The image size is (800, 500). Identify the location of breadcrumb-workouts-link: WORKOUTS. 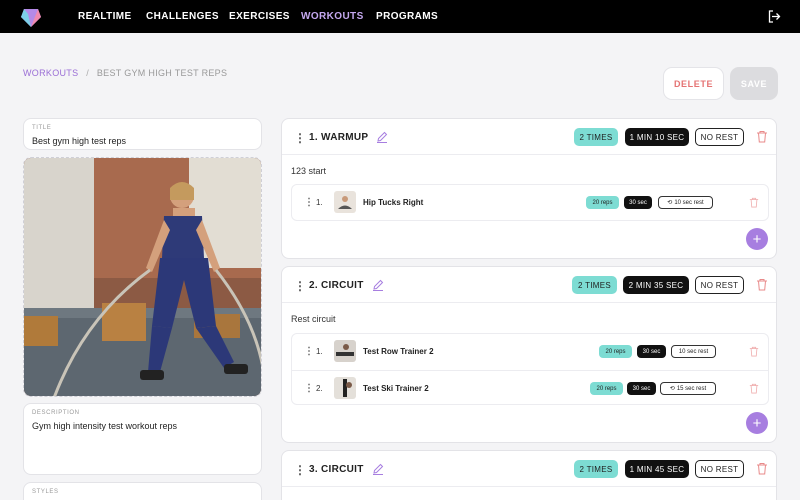
(50, 73).